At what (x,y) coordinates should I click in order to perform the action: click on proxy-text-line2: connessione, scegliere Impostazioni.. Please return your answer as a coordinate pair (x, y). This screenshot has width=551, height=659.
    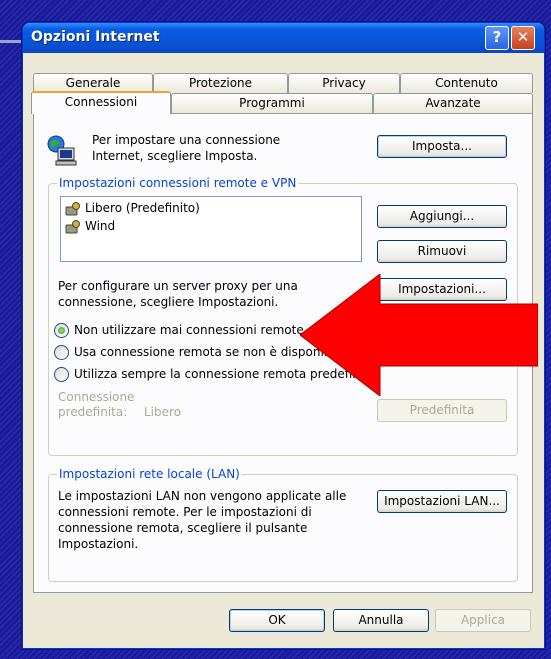
    Looking at the image, I should click on (168, 302).